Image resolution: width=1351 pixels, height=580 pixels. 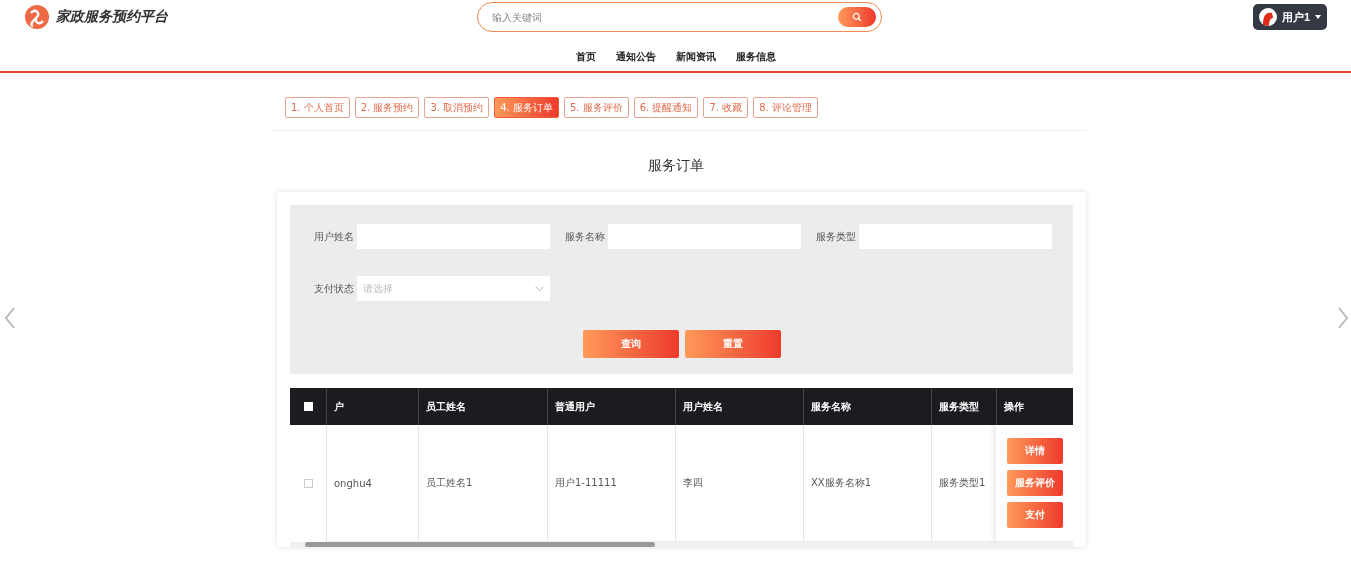 I want to click on center-tab: 7. 收藏, so click(x=726, y=107).